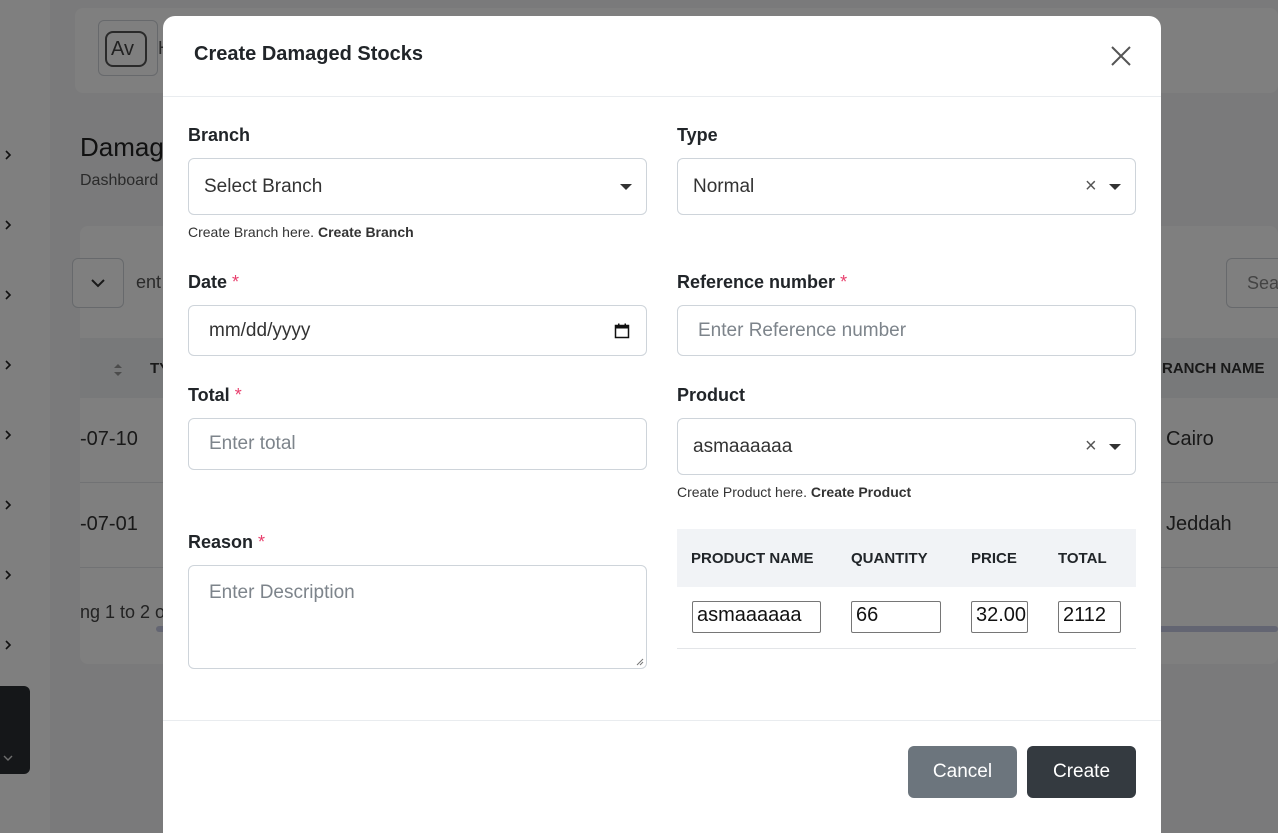 Image resolution: width=1278 pixels, height=833 pixels. I want to click on branch-help-text: Create Branch here., so click(251, 232).